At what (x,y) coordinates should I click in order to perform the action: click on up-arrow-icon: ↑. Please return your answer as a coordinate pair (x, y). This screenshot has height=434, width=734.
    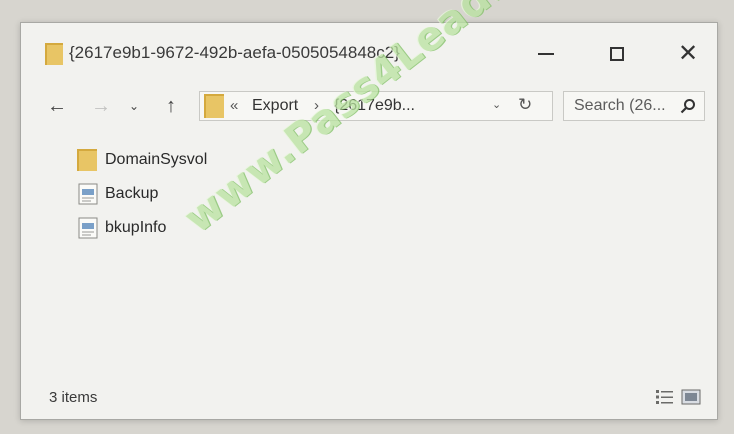
    Looking at the image, I should click on (171, 105).